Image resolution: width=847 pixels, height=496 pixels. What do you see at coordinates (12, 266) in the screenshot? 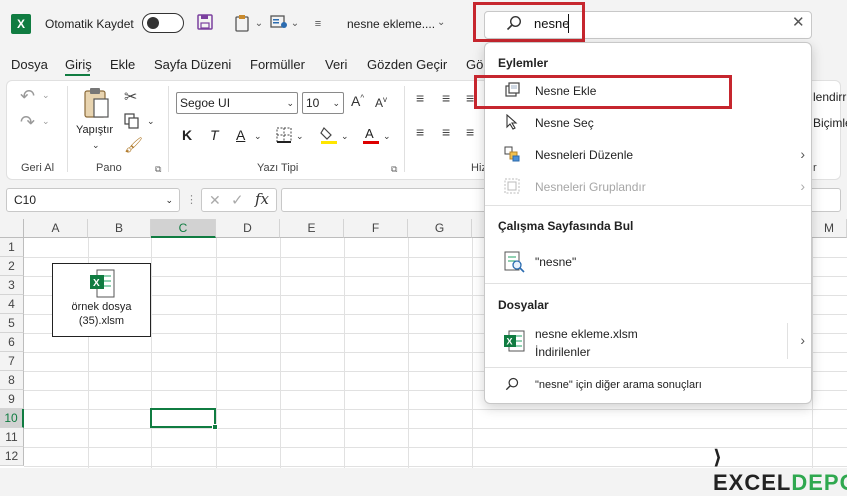
I see `row-header-2: 2` at bounding box center [12, 266].